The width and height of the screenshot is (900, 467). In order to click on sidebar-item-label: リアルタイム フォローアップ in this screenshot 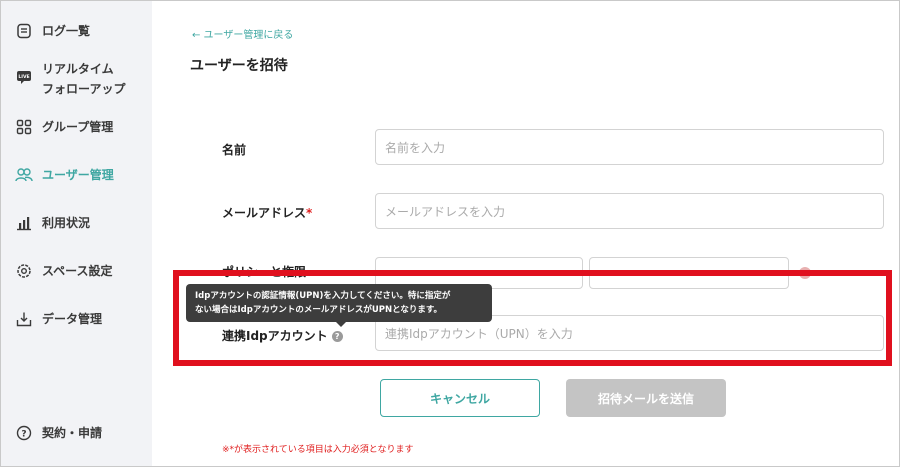, I will do `click(84, 79)`.